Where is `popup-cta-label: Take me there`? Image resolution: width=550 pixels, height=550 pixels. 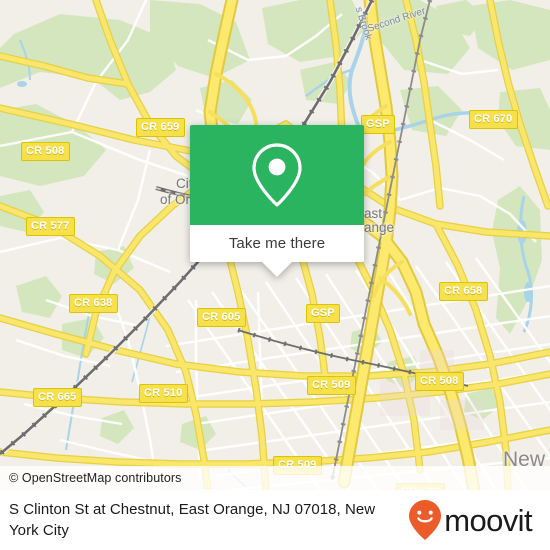
popup-cta-label: Take me there is located at coordinates (277, 243).